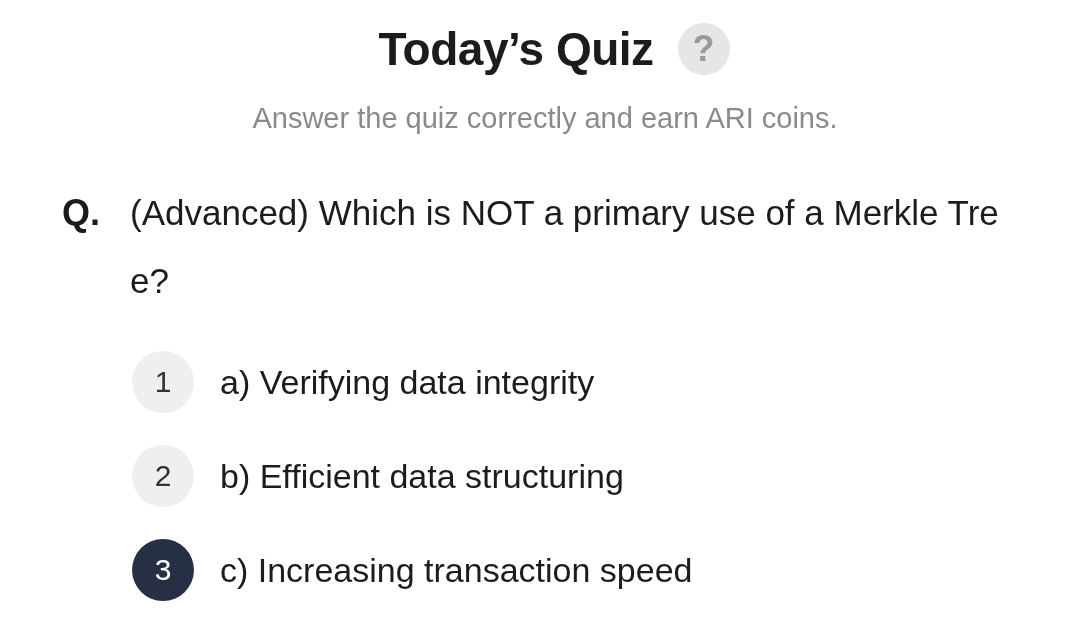  Describe the element at coordinates (545, 118) in the screenshot. I see `quiz-subtitle: Answer the quiz correctly and earn ARI coins.` at that location.